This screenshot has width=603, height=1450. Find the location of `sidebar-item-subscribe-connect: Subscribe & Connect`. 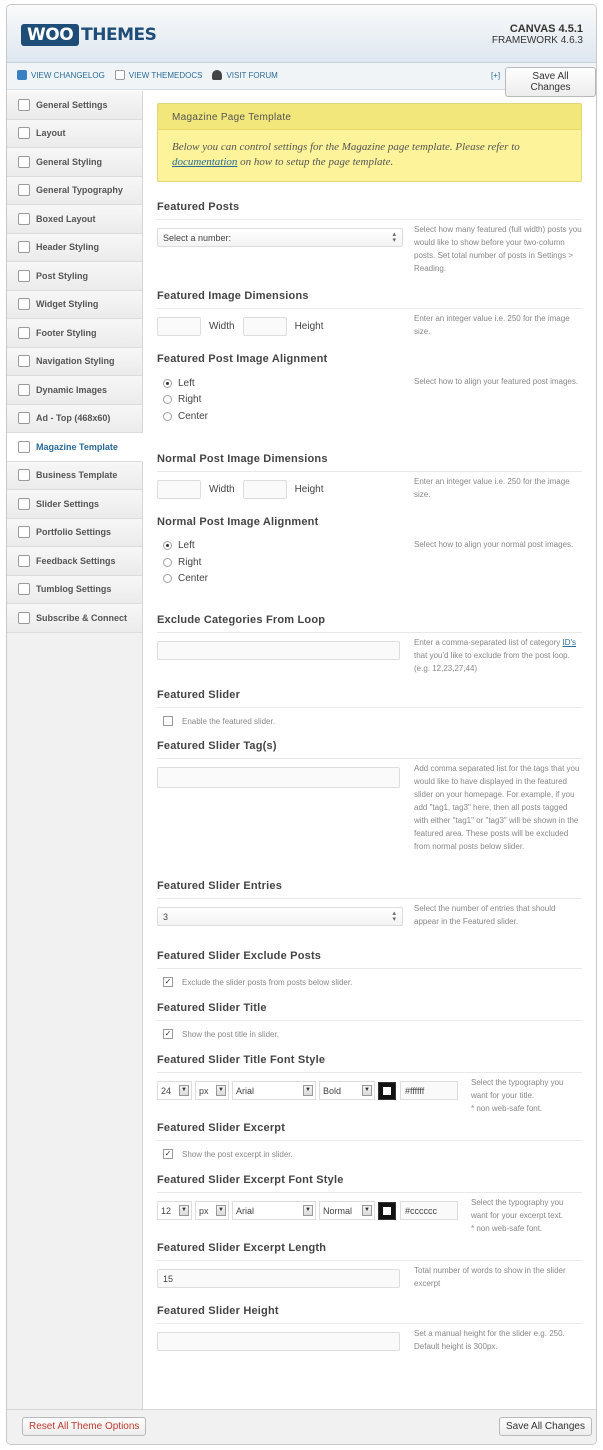

sidebar-item-subscribe-connect: Subscribe & Connect is located at coordinates (74, 618).